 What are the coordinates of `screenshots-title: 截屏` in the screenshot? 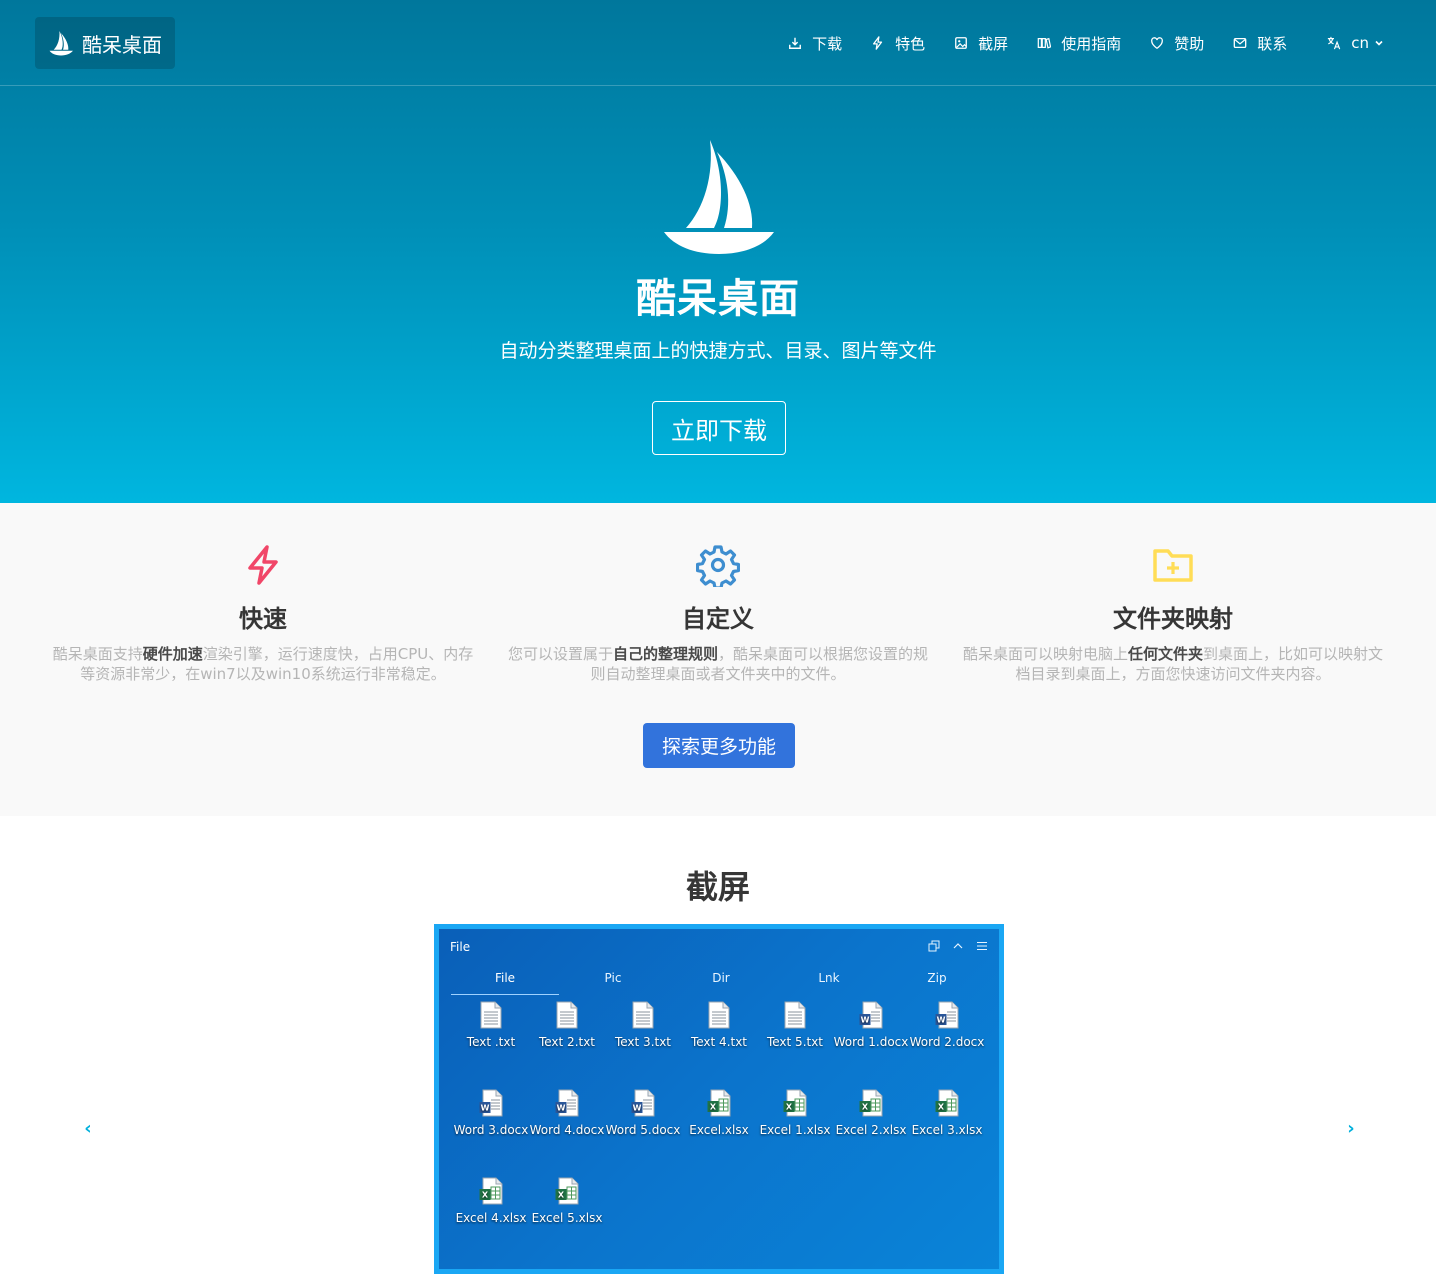 It's located at (717, 887).